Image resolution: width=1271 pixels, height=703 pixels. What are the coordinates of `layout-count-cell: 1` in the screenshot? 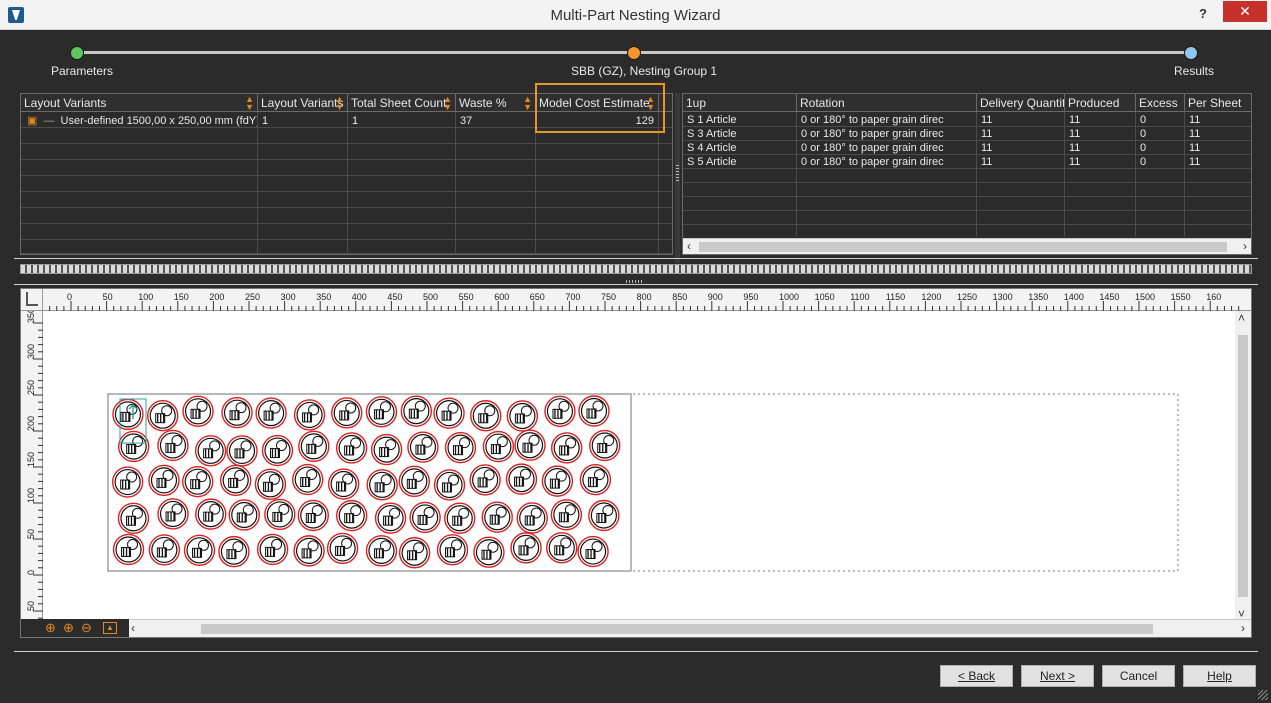 It's located at (303, 121).